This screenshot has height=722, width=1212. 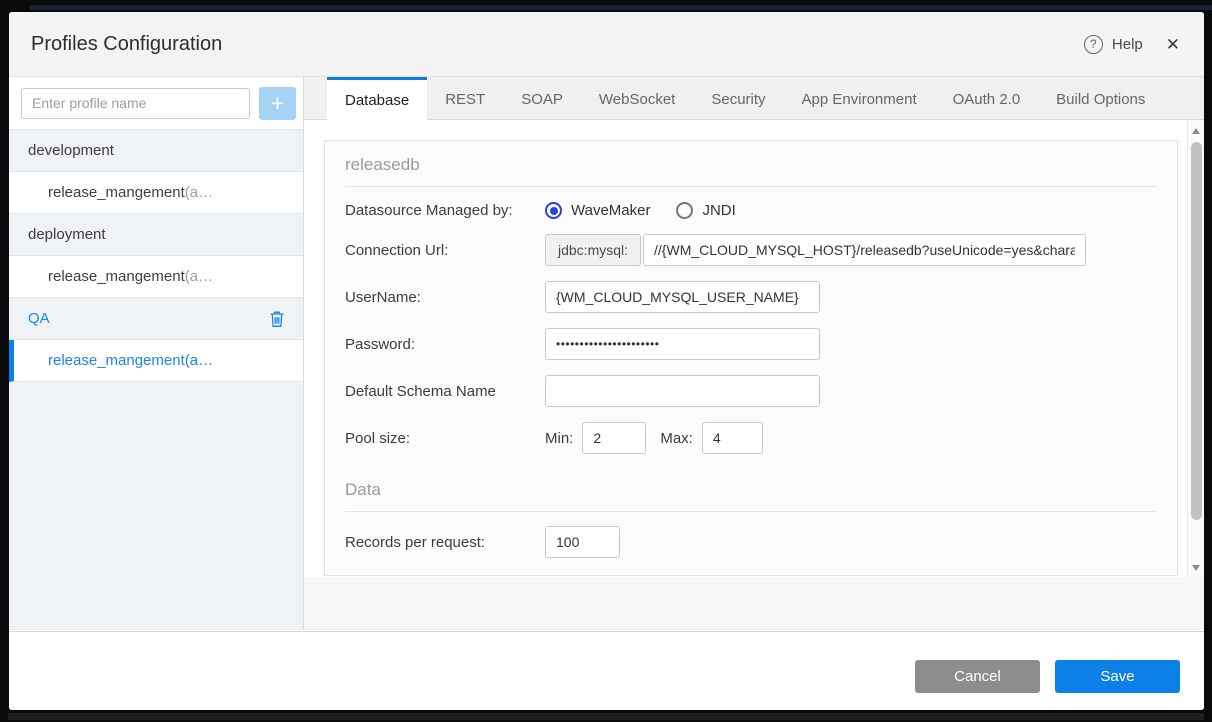 I want to click on add-profile-row: +, so click(x=156, y=103).